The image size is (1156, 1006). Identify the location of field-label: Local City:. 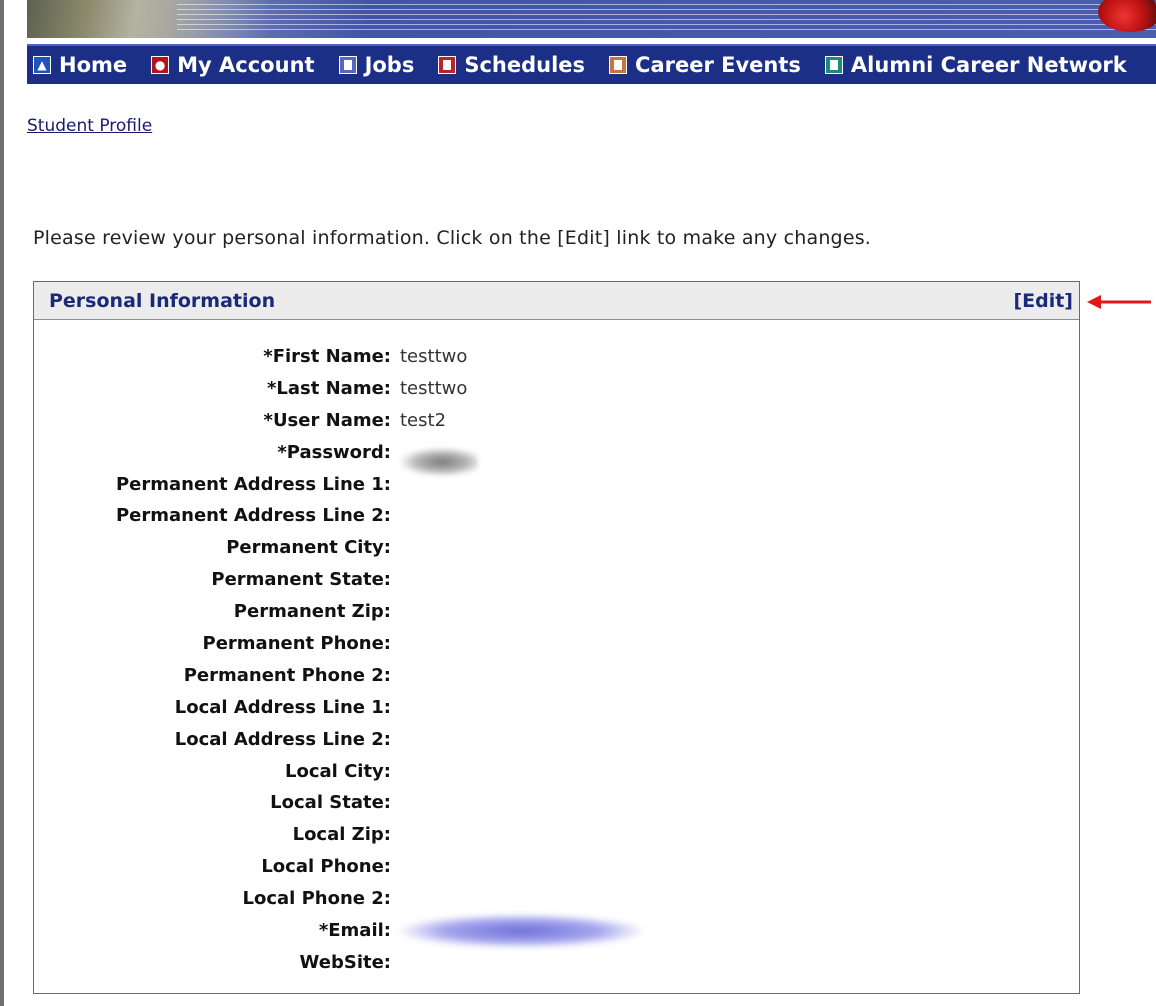
(337, 771).